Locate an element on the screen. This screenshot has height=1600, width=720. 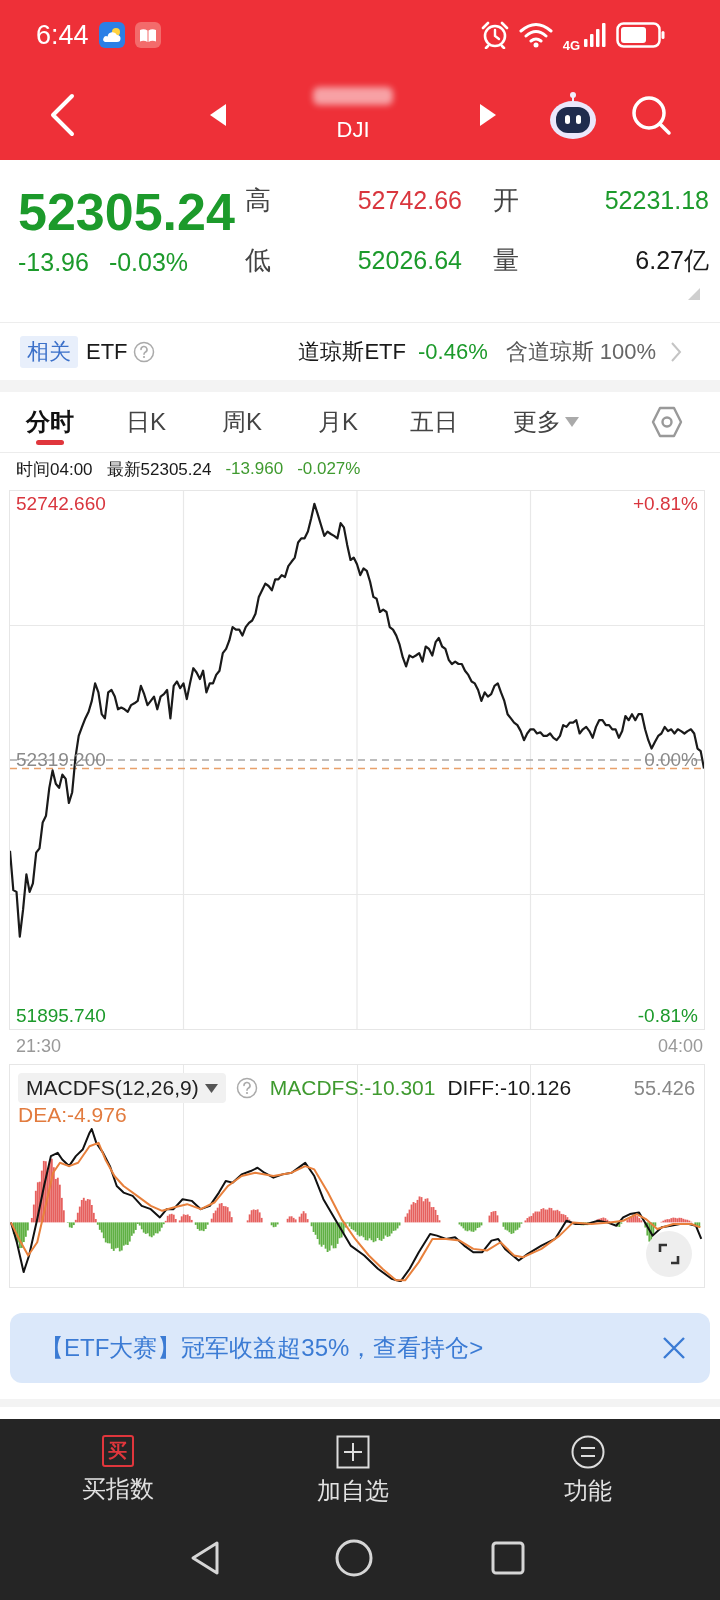
battery-icon is located at coordinates (641, 35).